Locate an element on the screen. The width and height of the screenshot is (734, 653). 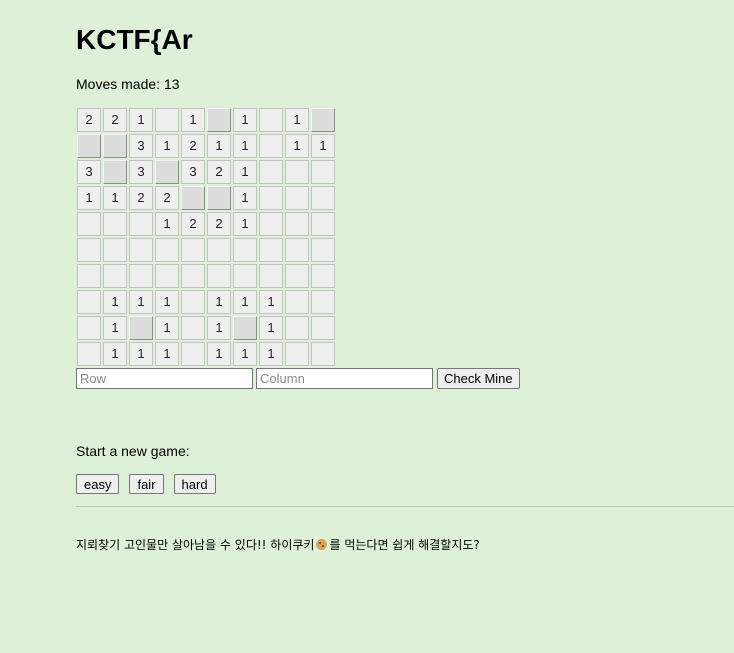
easy-button: easy is located at coordinates (98, 484).